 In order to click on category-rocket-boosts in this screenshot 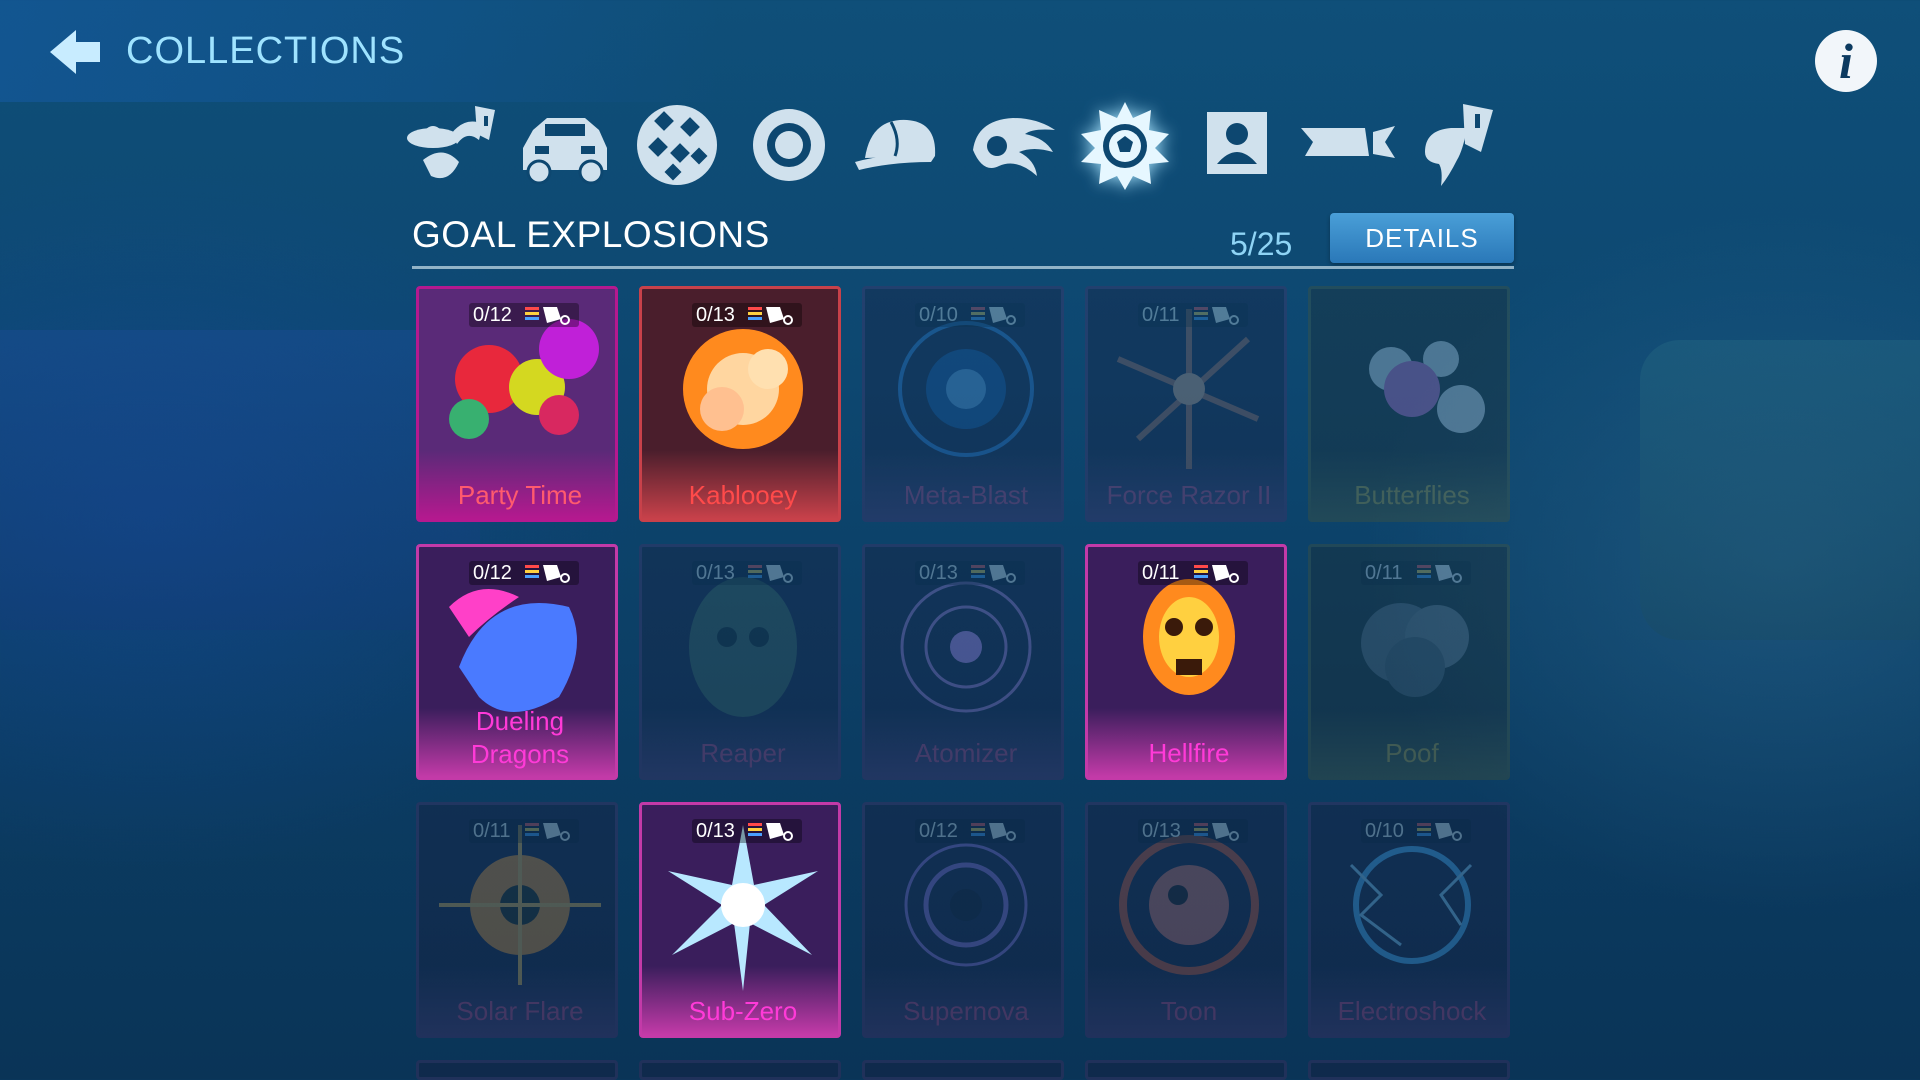, I will do `click(1013, 145)`.